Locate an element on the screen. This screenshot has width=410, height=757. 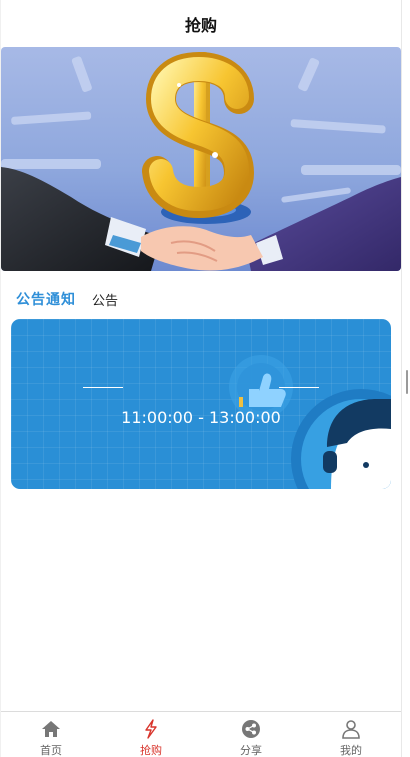
bottom-tab-bar: 首页 抢购 分享 我的 is located at coordinates (201, 734).